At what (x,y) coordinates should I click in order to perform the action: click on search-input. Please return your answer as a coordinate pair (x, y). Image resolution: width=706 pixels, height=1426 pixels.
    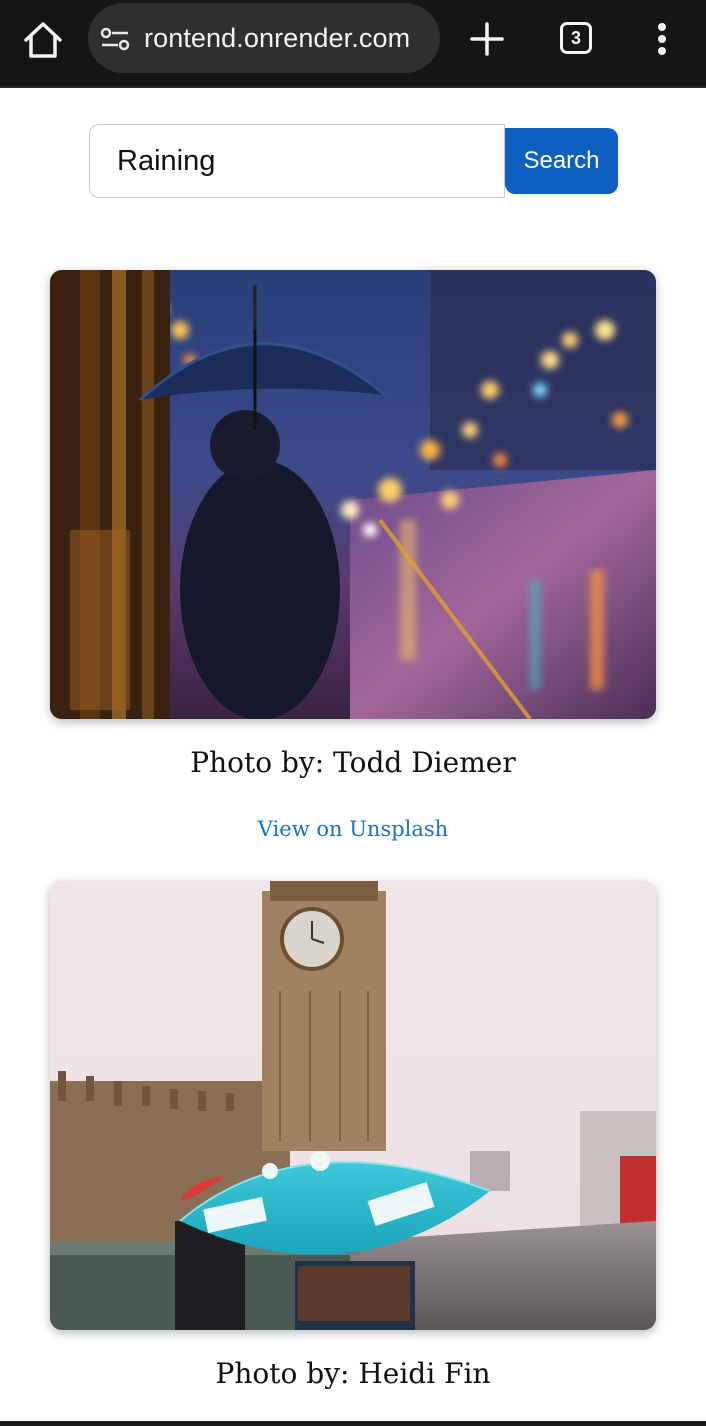
    Looking at the image, I should click on (297, 161).